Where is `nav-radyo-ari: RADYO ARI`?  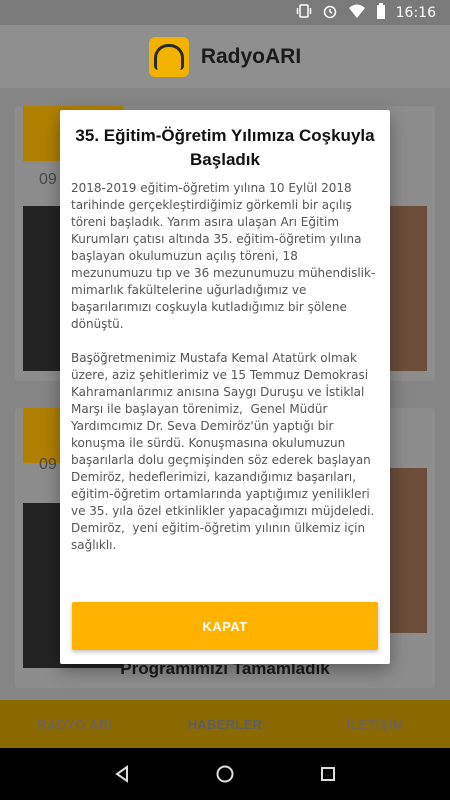
nav-radyo-ari: RADYO ARI is located at coordinates (75, 724).